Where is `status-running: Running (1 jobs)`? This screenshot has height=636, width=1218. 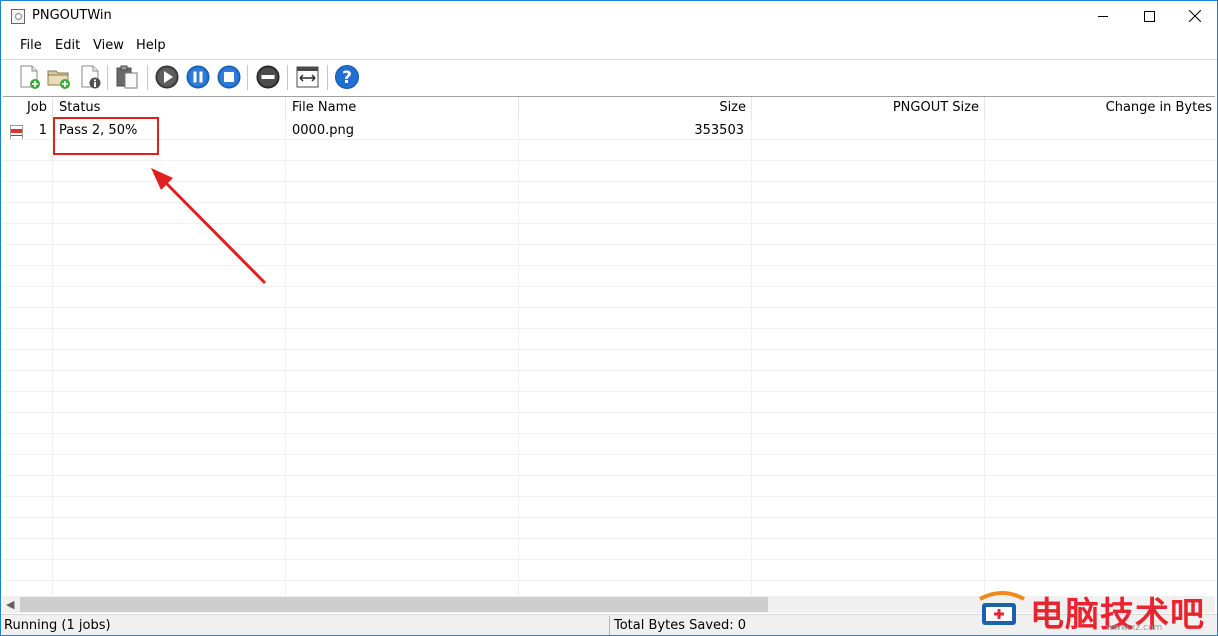
status-running: Running (1 jobs) is located at coordinates (57, 625).